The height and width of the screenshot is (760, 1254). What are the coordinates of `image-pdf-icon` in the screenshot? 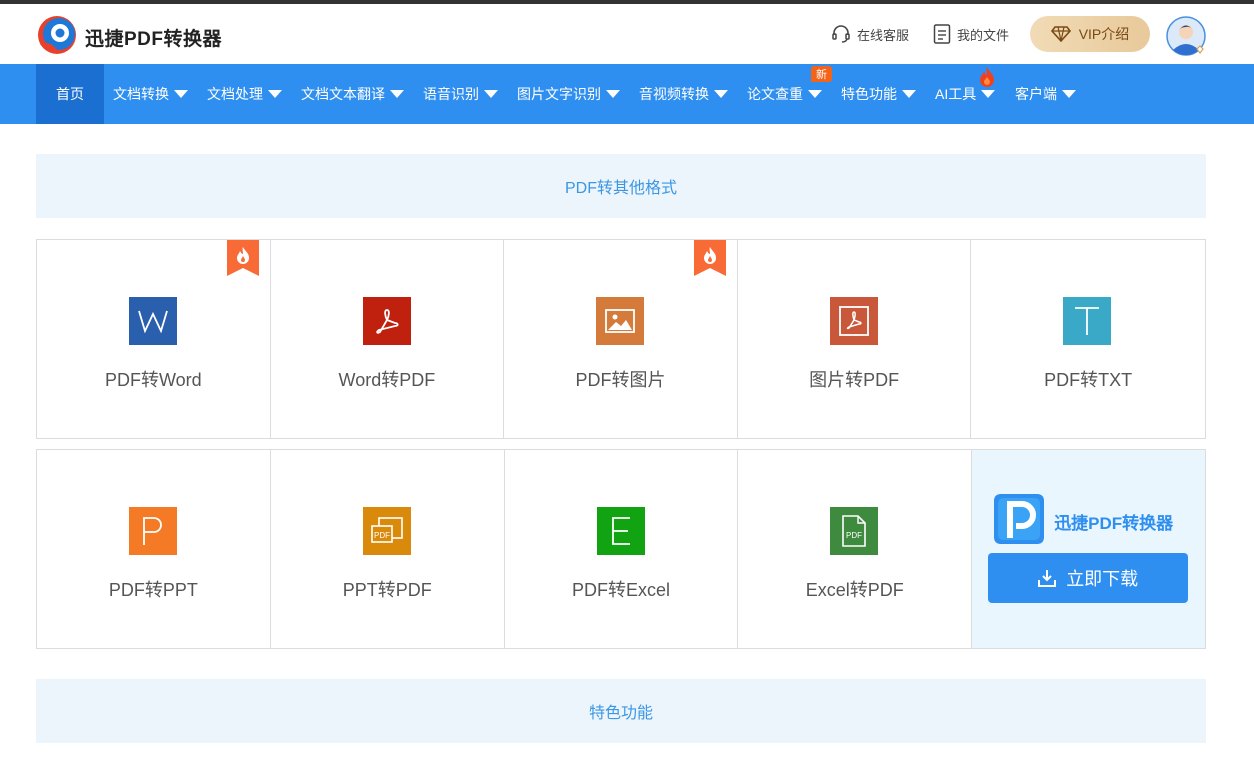 It's located at (853, 321).